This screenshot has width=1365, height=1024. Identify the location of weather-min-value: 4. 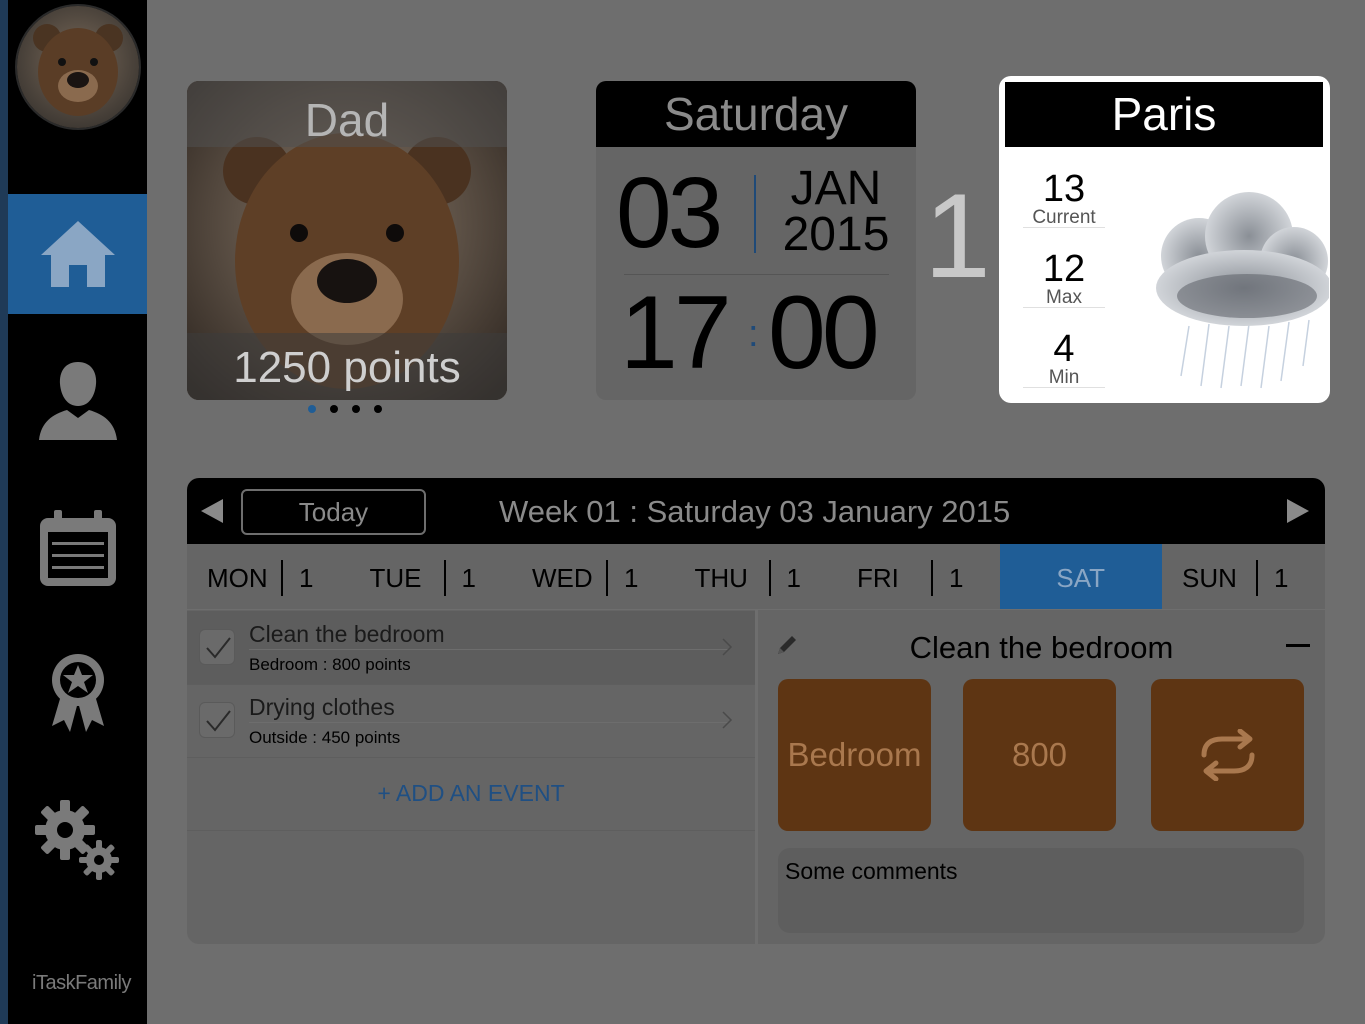
(1064, 349).